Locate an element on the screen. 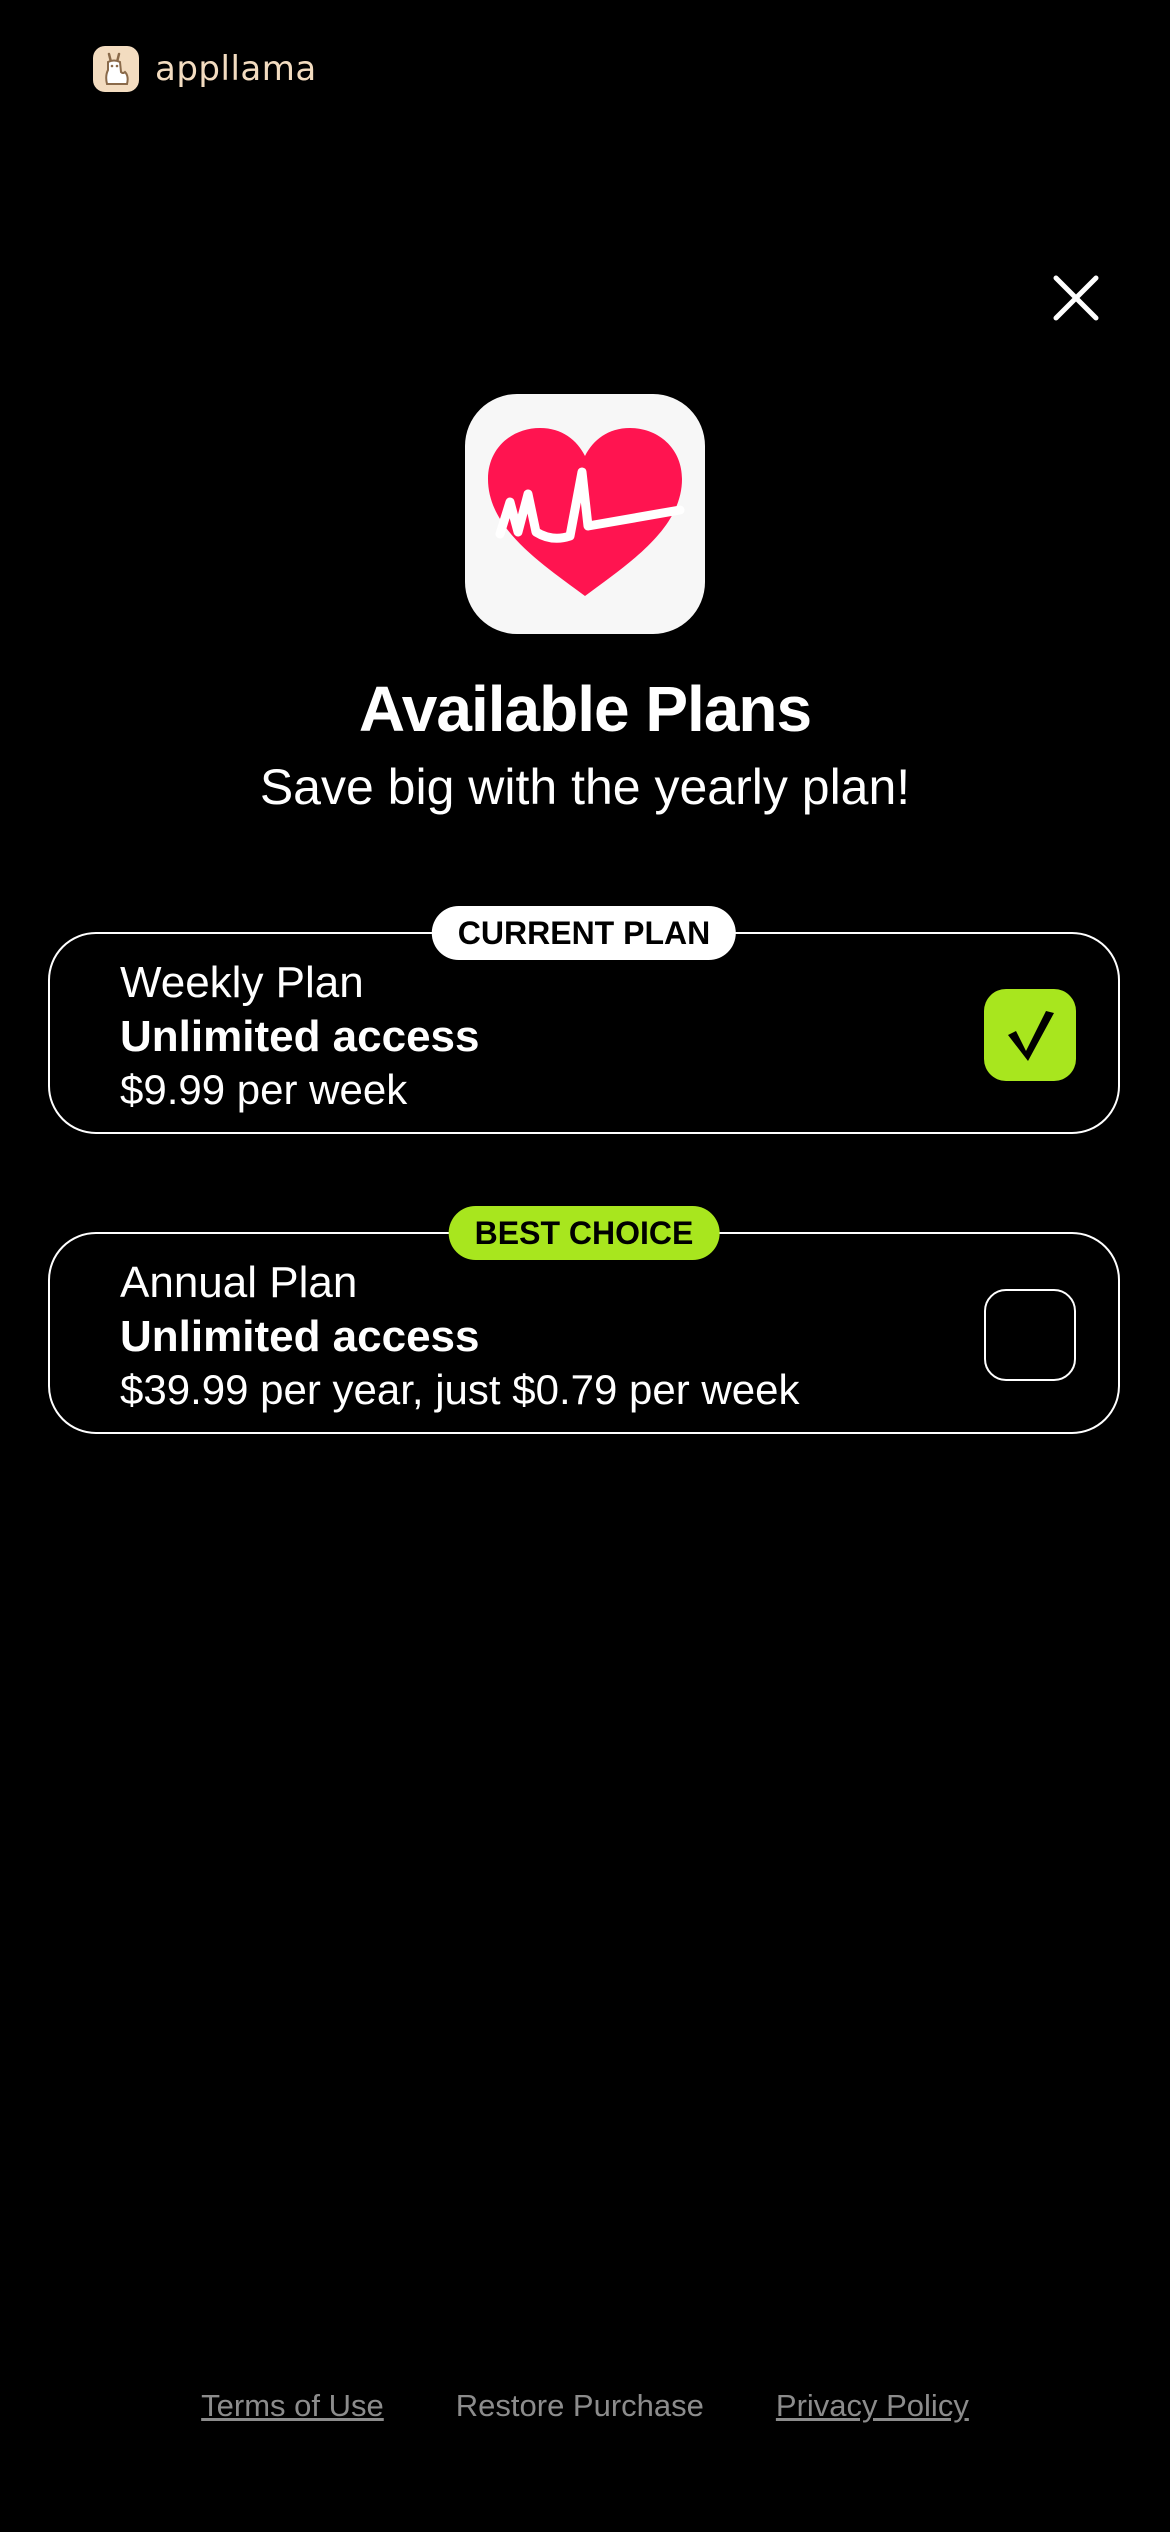  heart-pulse-icon is located at coordinates (586, 512).